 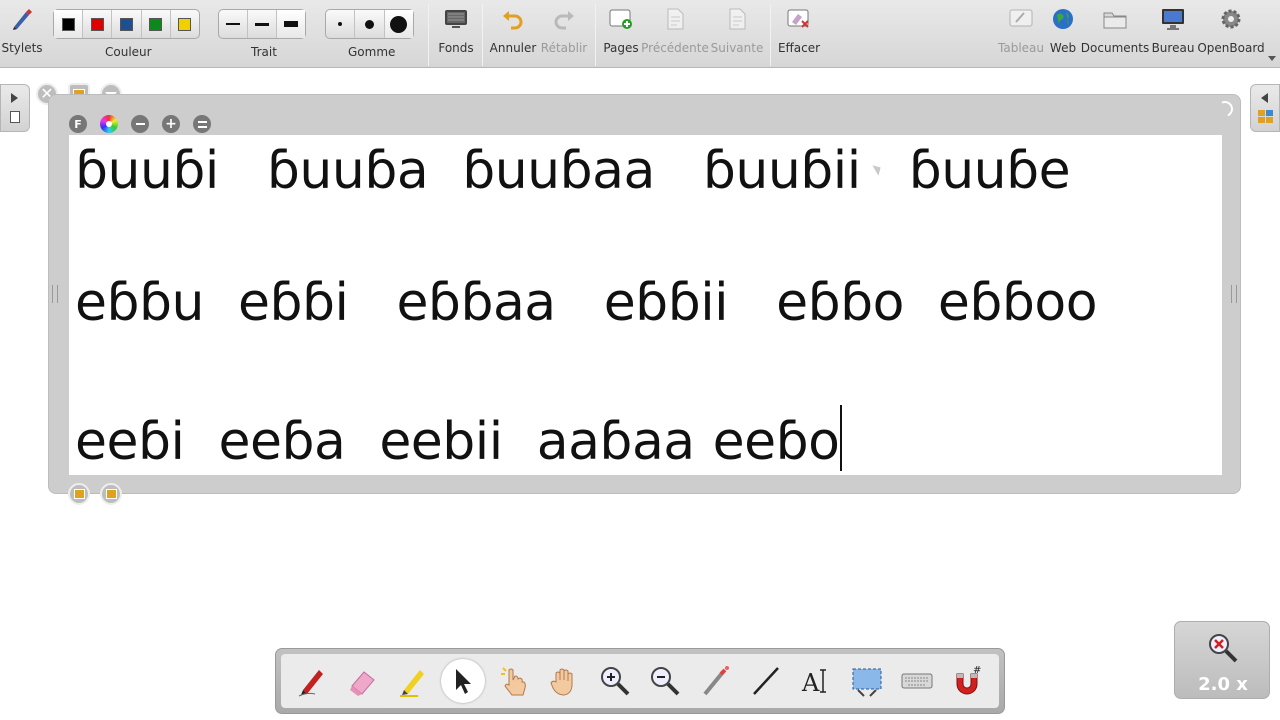 I want to click on background-icon, so click(x=456, y=19).